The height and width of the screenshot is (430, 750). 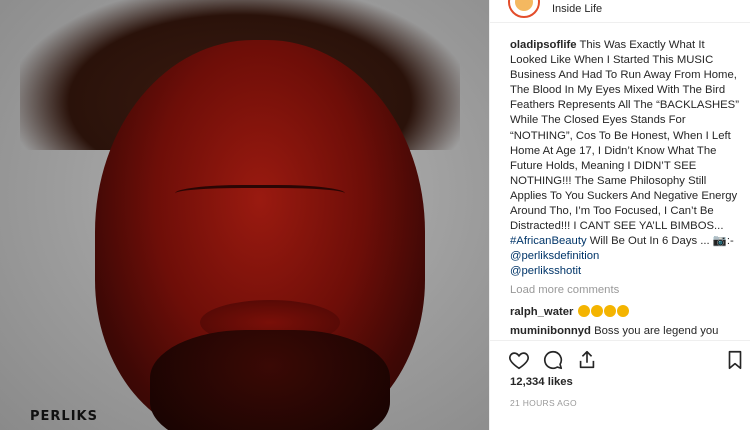 I want to click on post-timestamp: 21 HOURS AGO, so click(x=543, y=403).